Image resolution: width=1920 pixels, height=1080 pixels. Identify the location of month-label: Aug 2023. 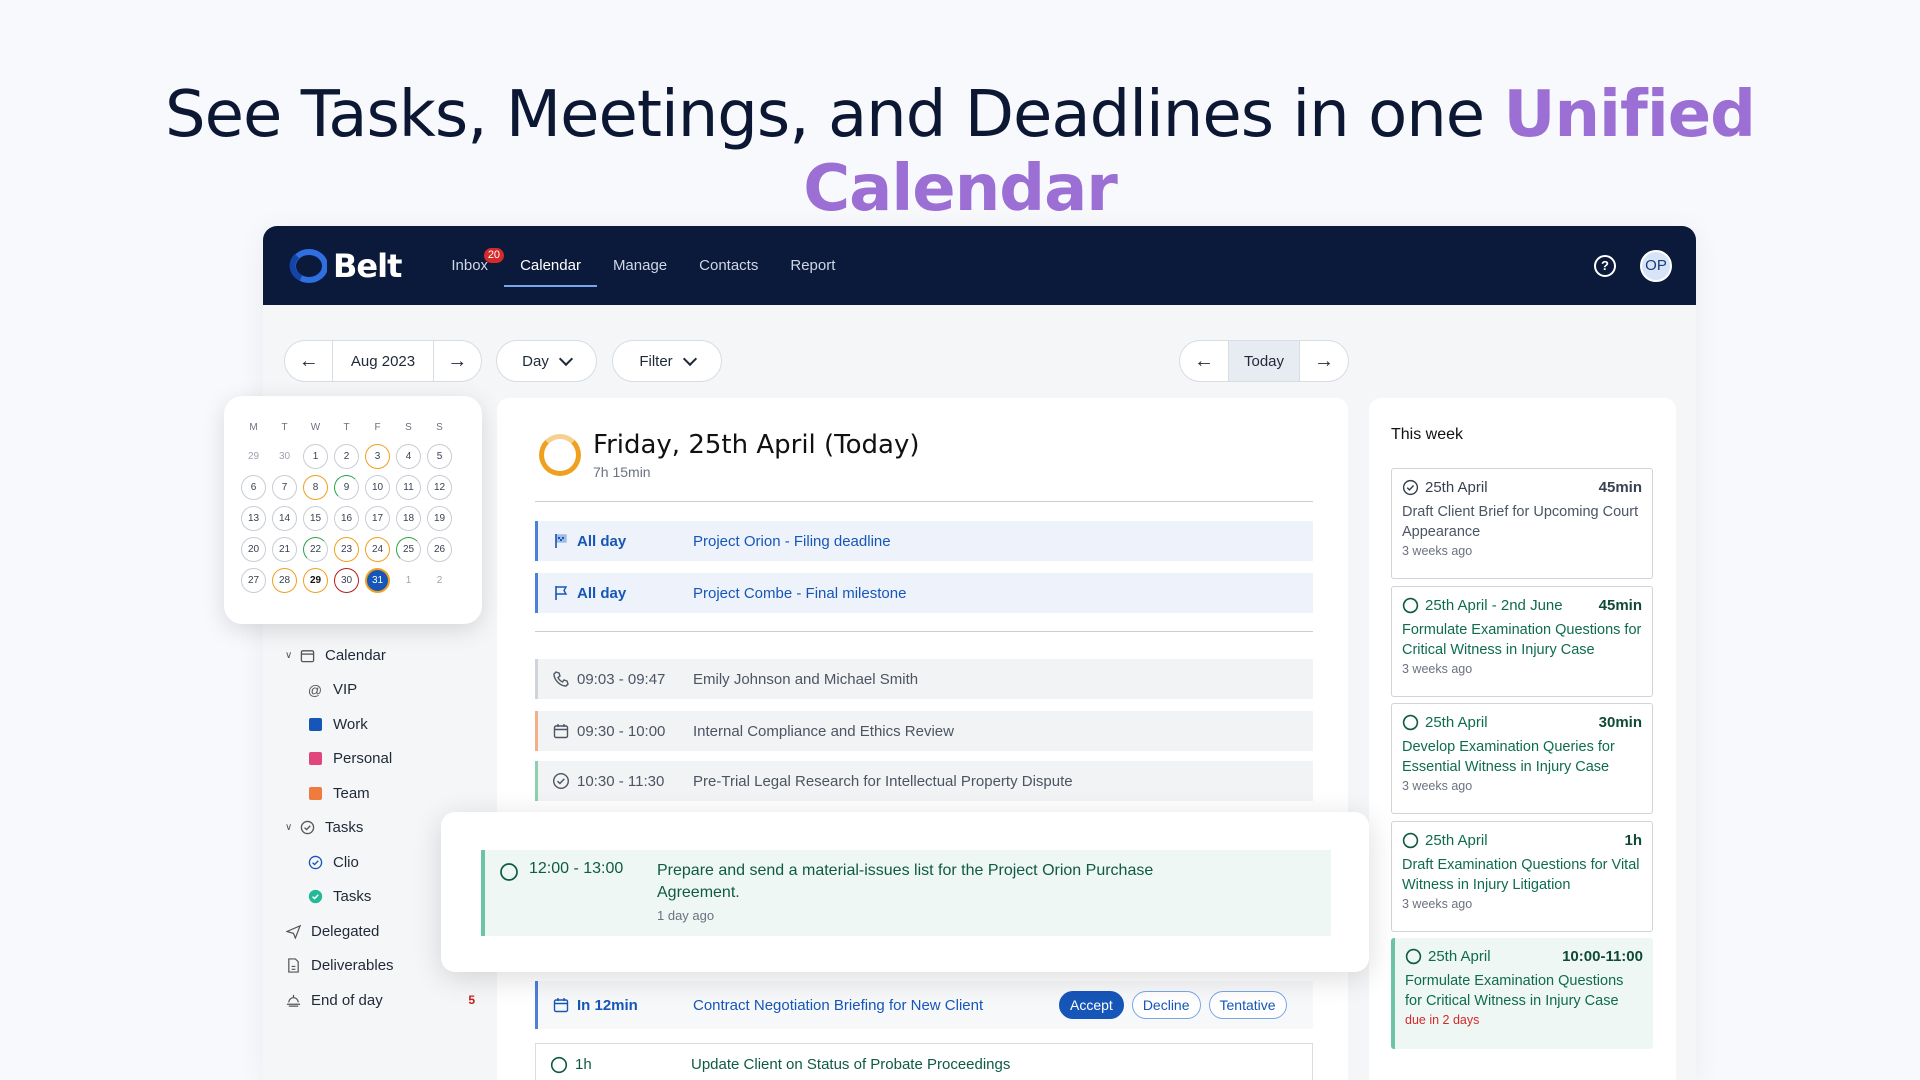
(383, 361).